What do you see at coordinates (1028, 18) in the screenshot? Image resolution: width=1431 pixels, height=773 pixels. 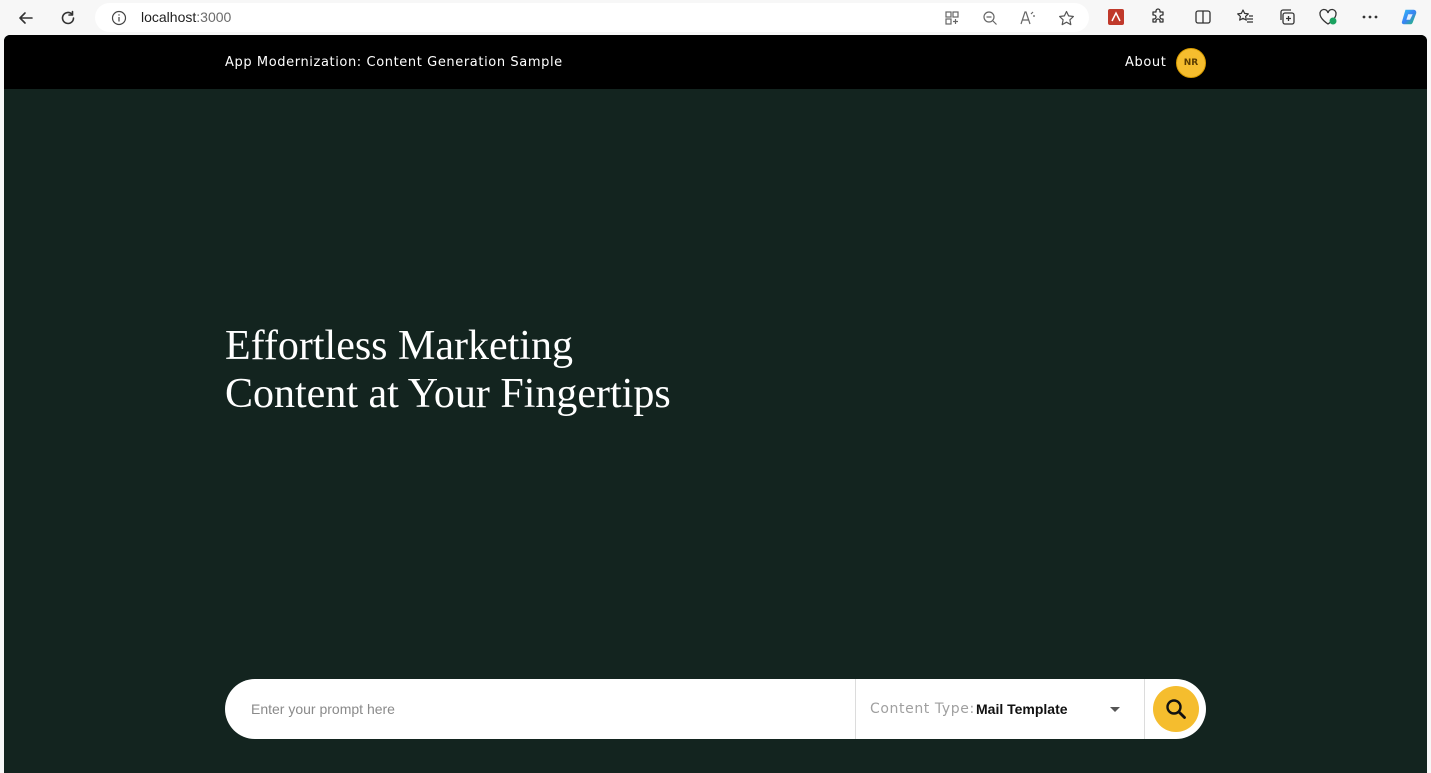 I see `read-aloud-icon` at bounding box center [1028, 18].